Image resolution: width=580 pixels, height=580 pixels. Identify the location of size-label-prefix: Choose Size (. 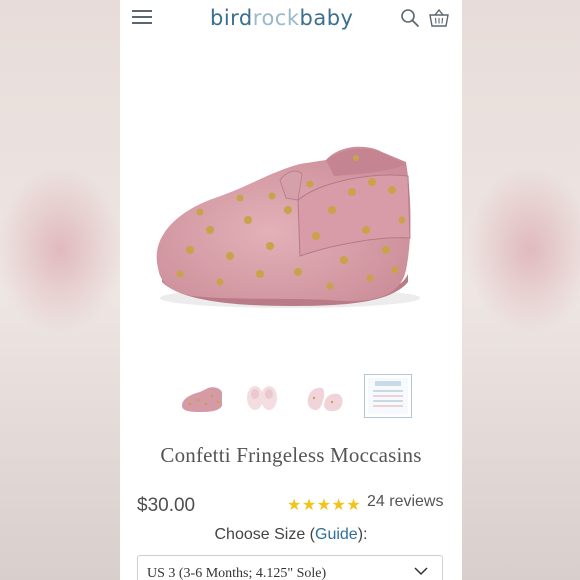
(265, 534).